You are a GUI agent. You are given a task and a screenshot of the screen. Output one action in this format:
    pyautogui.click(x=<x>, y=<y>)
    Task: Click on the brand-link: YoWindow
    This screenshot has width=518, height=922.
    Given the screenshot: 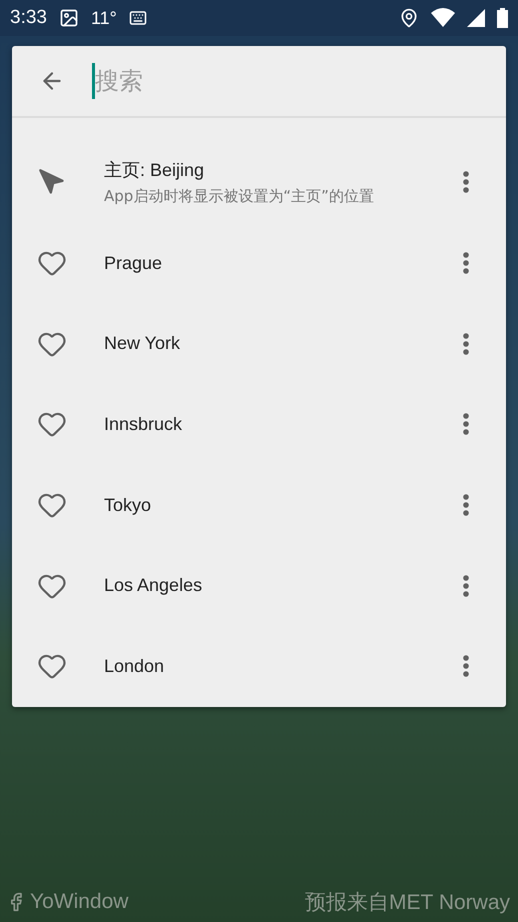 What is the action you would take?
    pyautogui.click(x=79, y=902)
    